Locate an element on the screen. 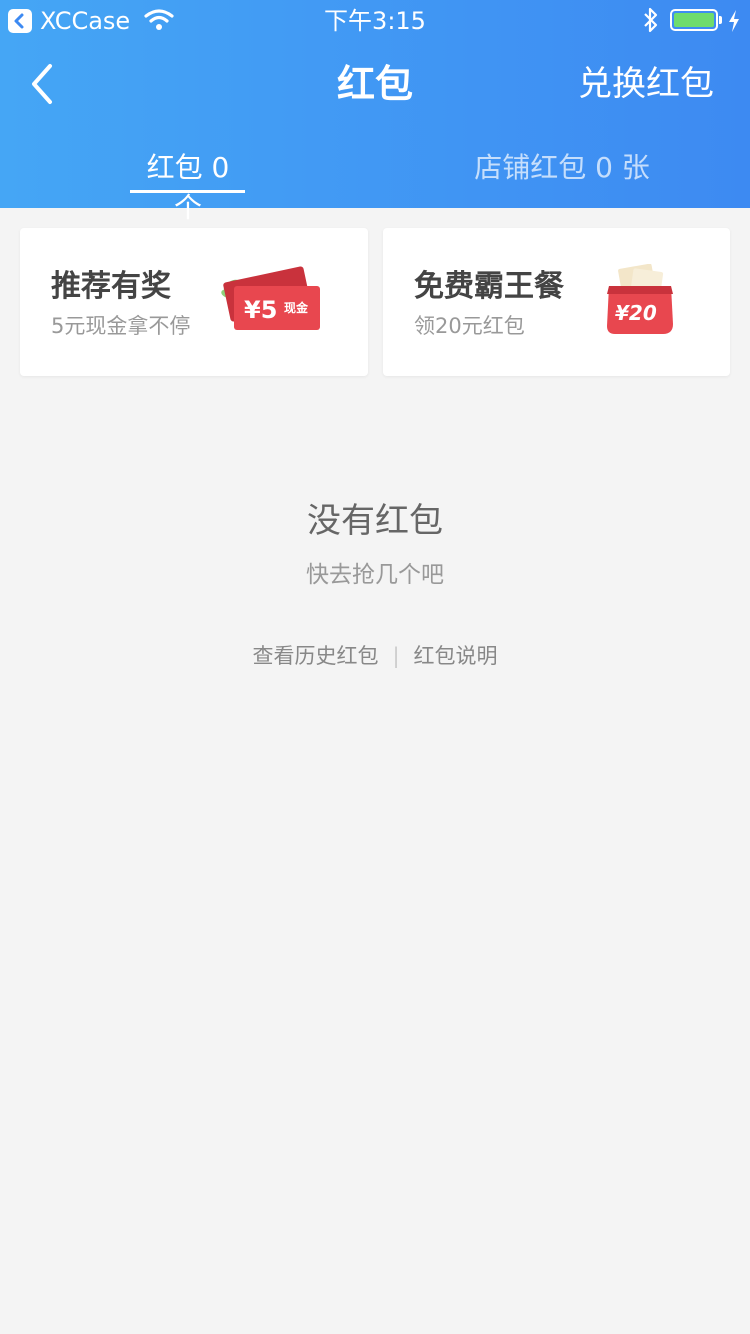 This screenshot has height=1334, width=750. redeem-red-packet-button: 兑换红包 is located at coordinates (646, 84).